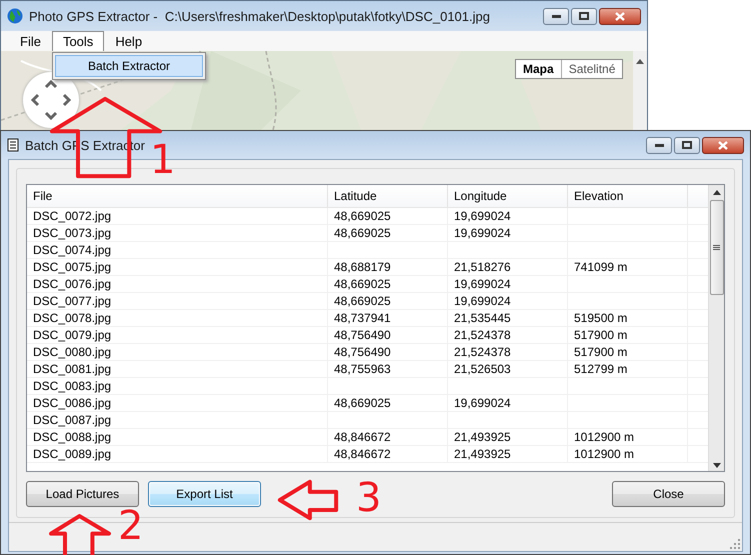 The width and height of the screenshot is (751, 555). I want to click on scroll-thumb, so click(717, 247).